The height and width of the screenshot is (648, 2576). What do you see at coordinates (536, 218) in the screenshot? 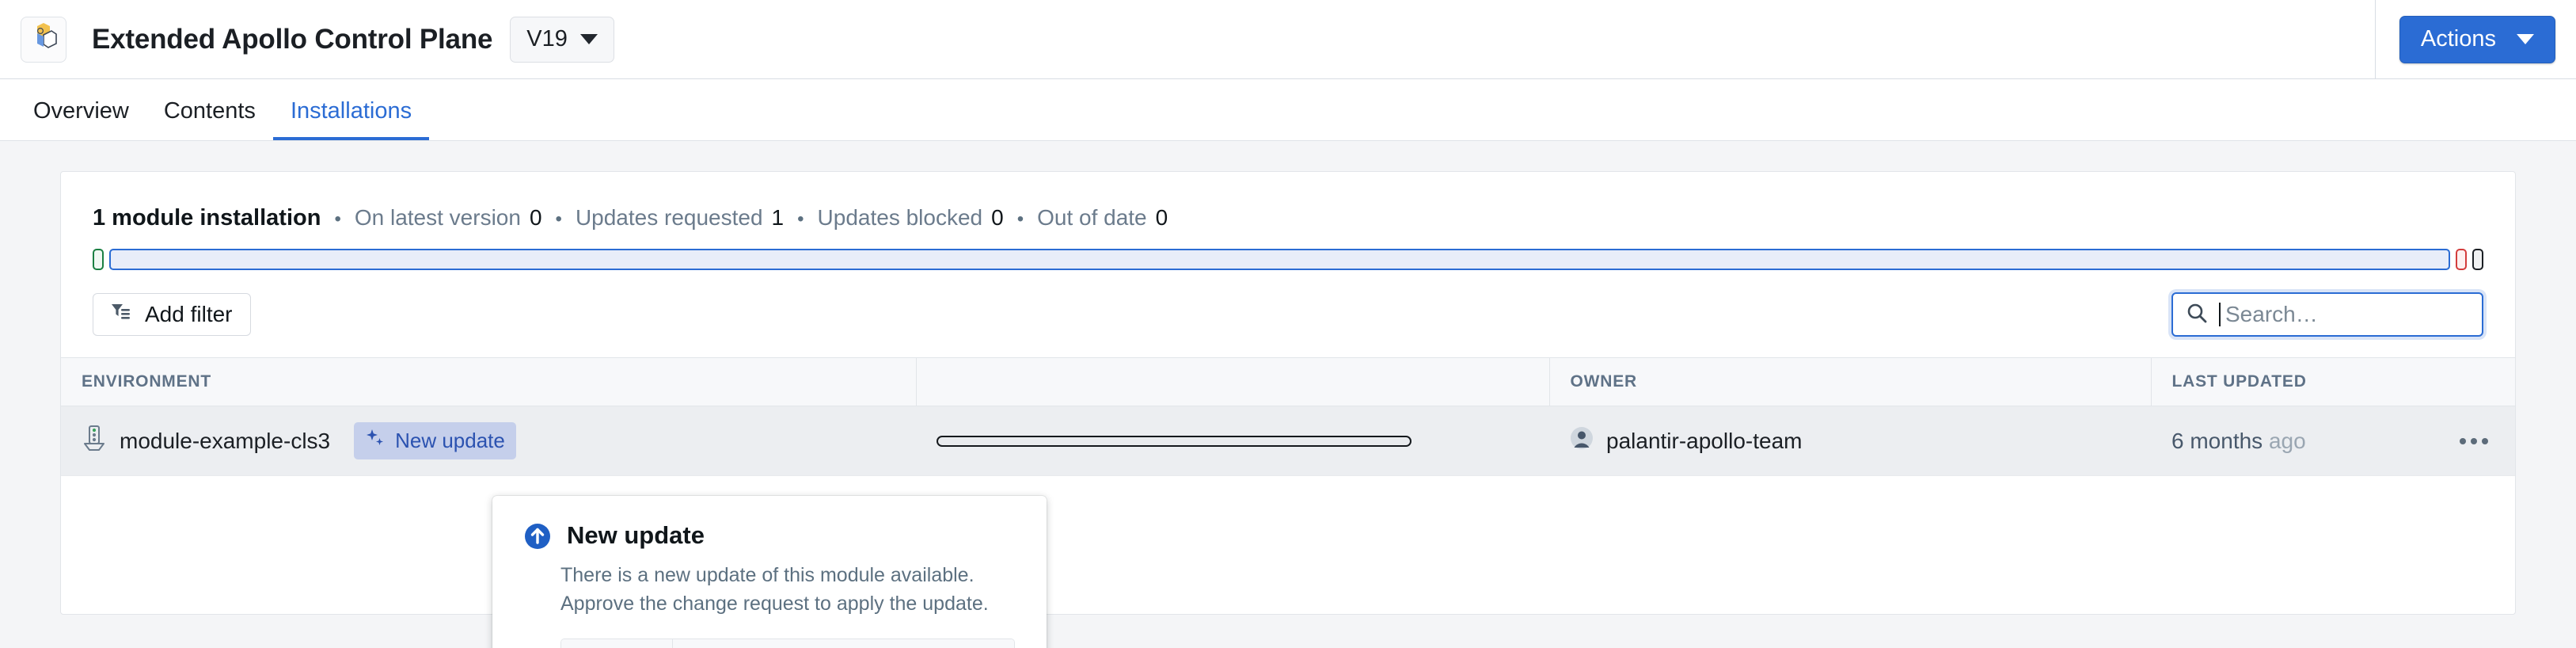
I see `stat-value-on-latest-version: 0` at bounding box center [536, 218].